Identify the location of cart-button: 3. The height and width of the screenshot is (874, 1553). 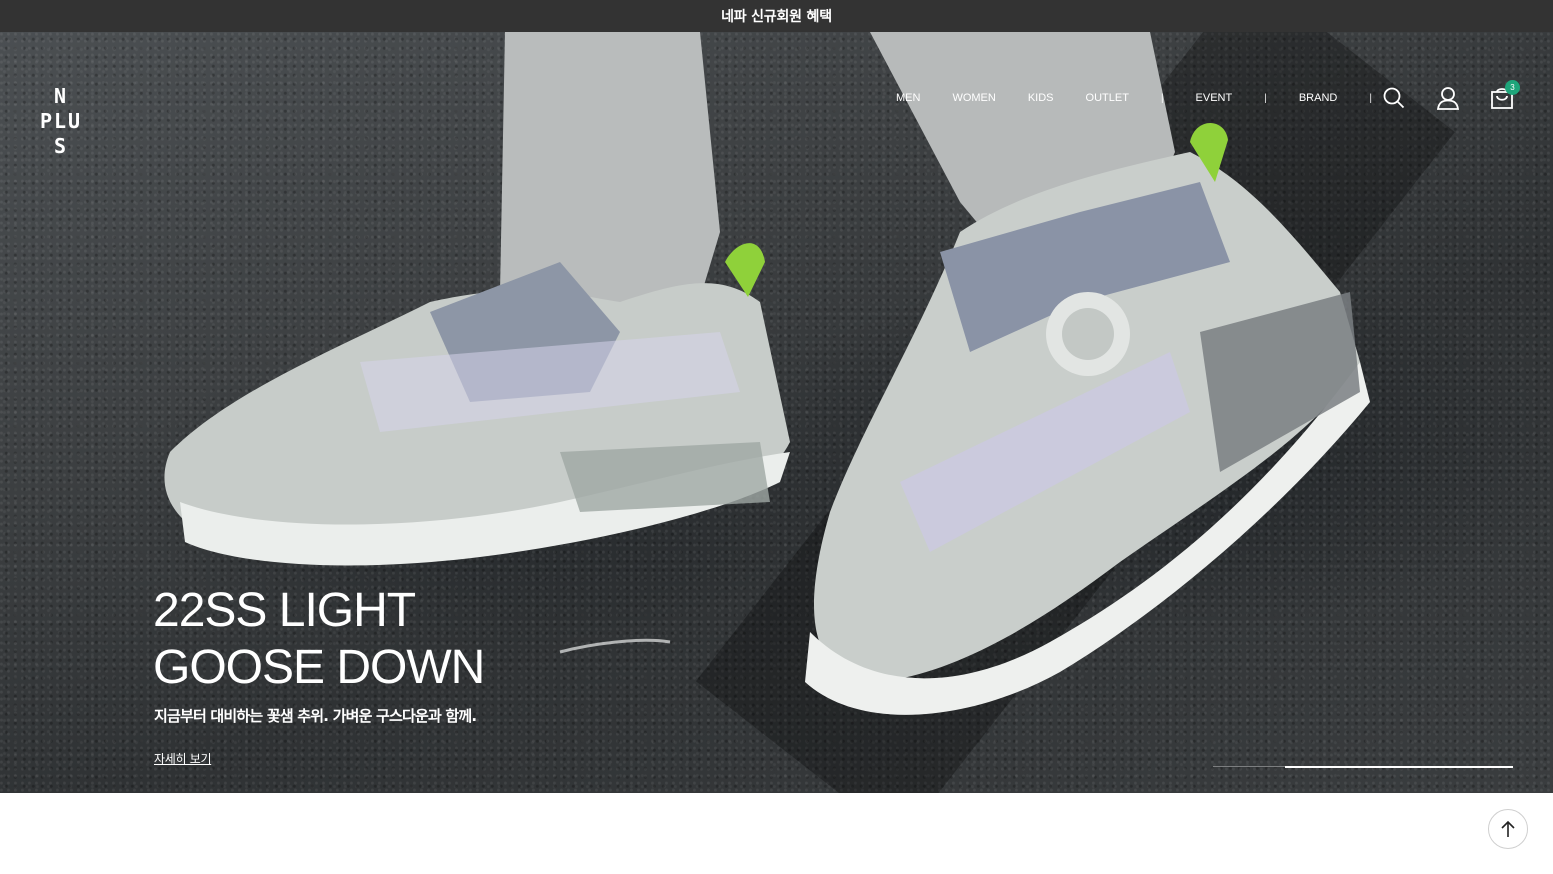
(1503, 97).